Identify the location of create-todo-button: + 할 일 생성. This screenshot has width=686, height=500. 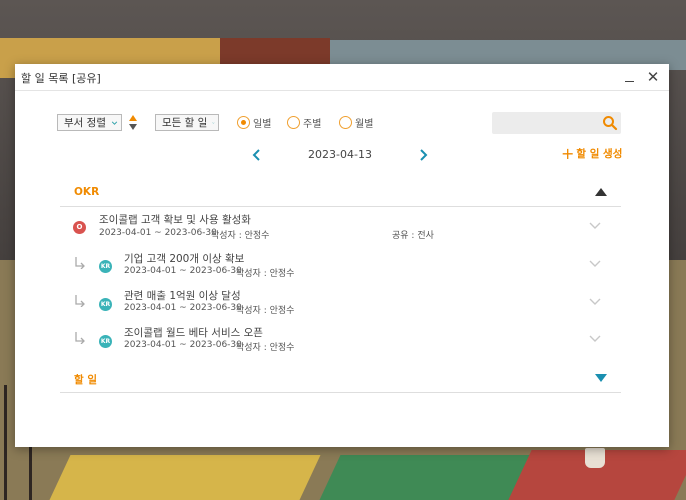
(592, 153).